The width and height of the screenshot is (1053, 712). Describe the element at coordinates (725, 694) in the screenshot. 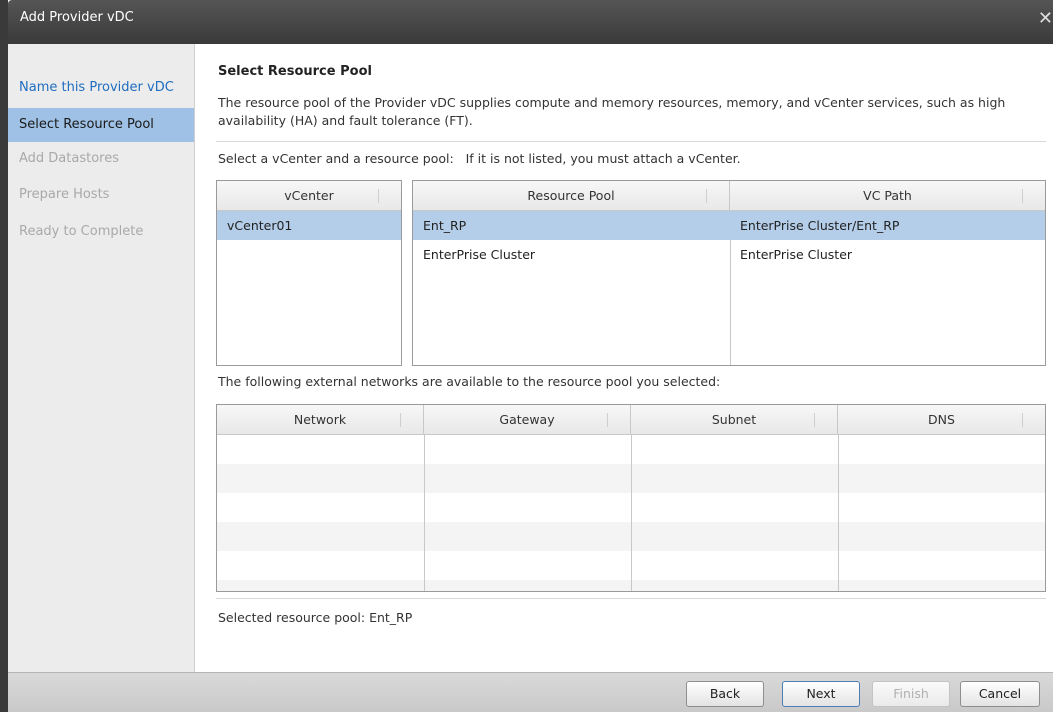

I see `back-button: Back` at that location.